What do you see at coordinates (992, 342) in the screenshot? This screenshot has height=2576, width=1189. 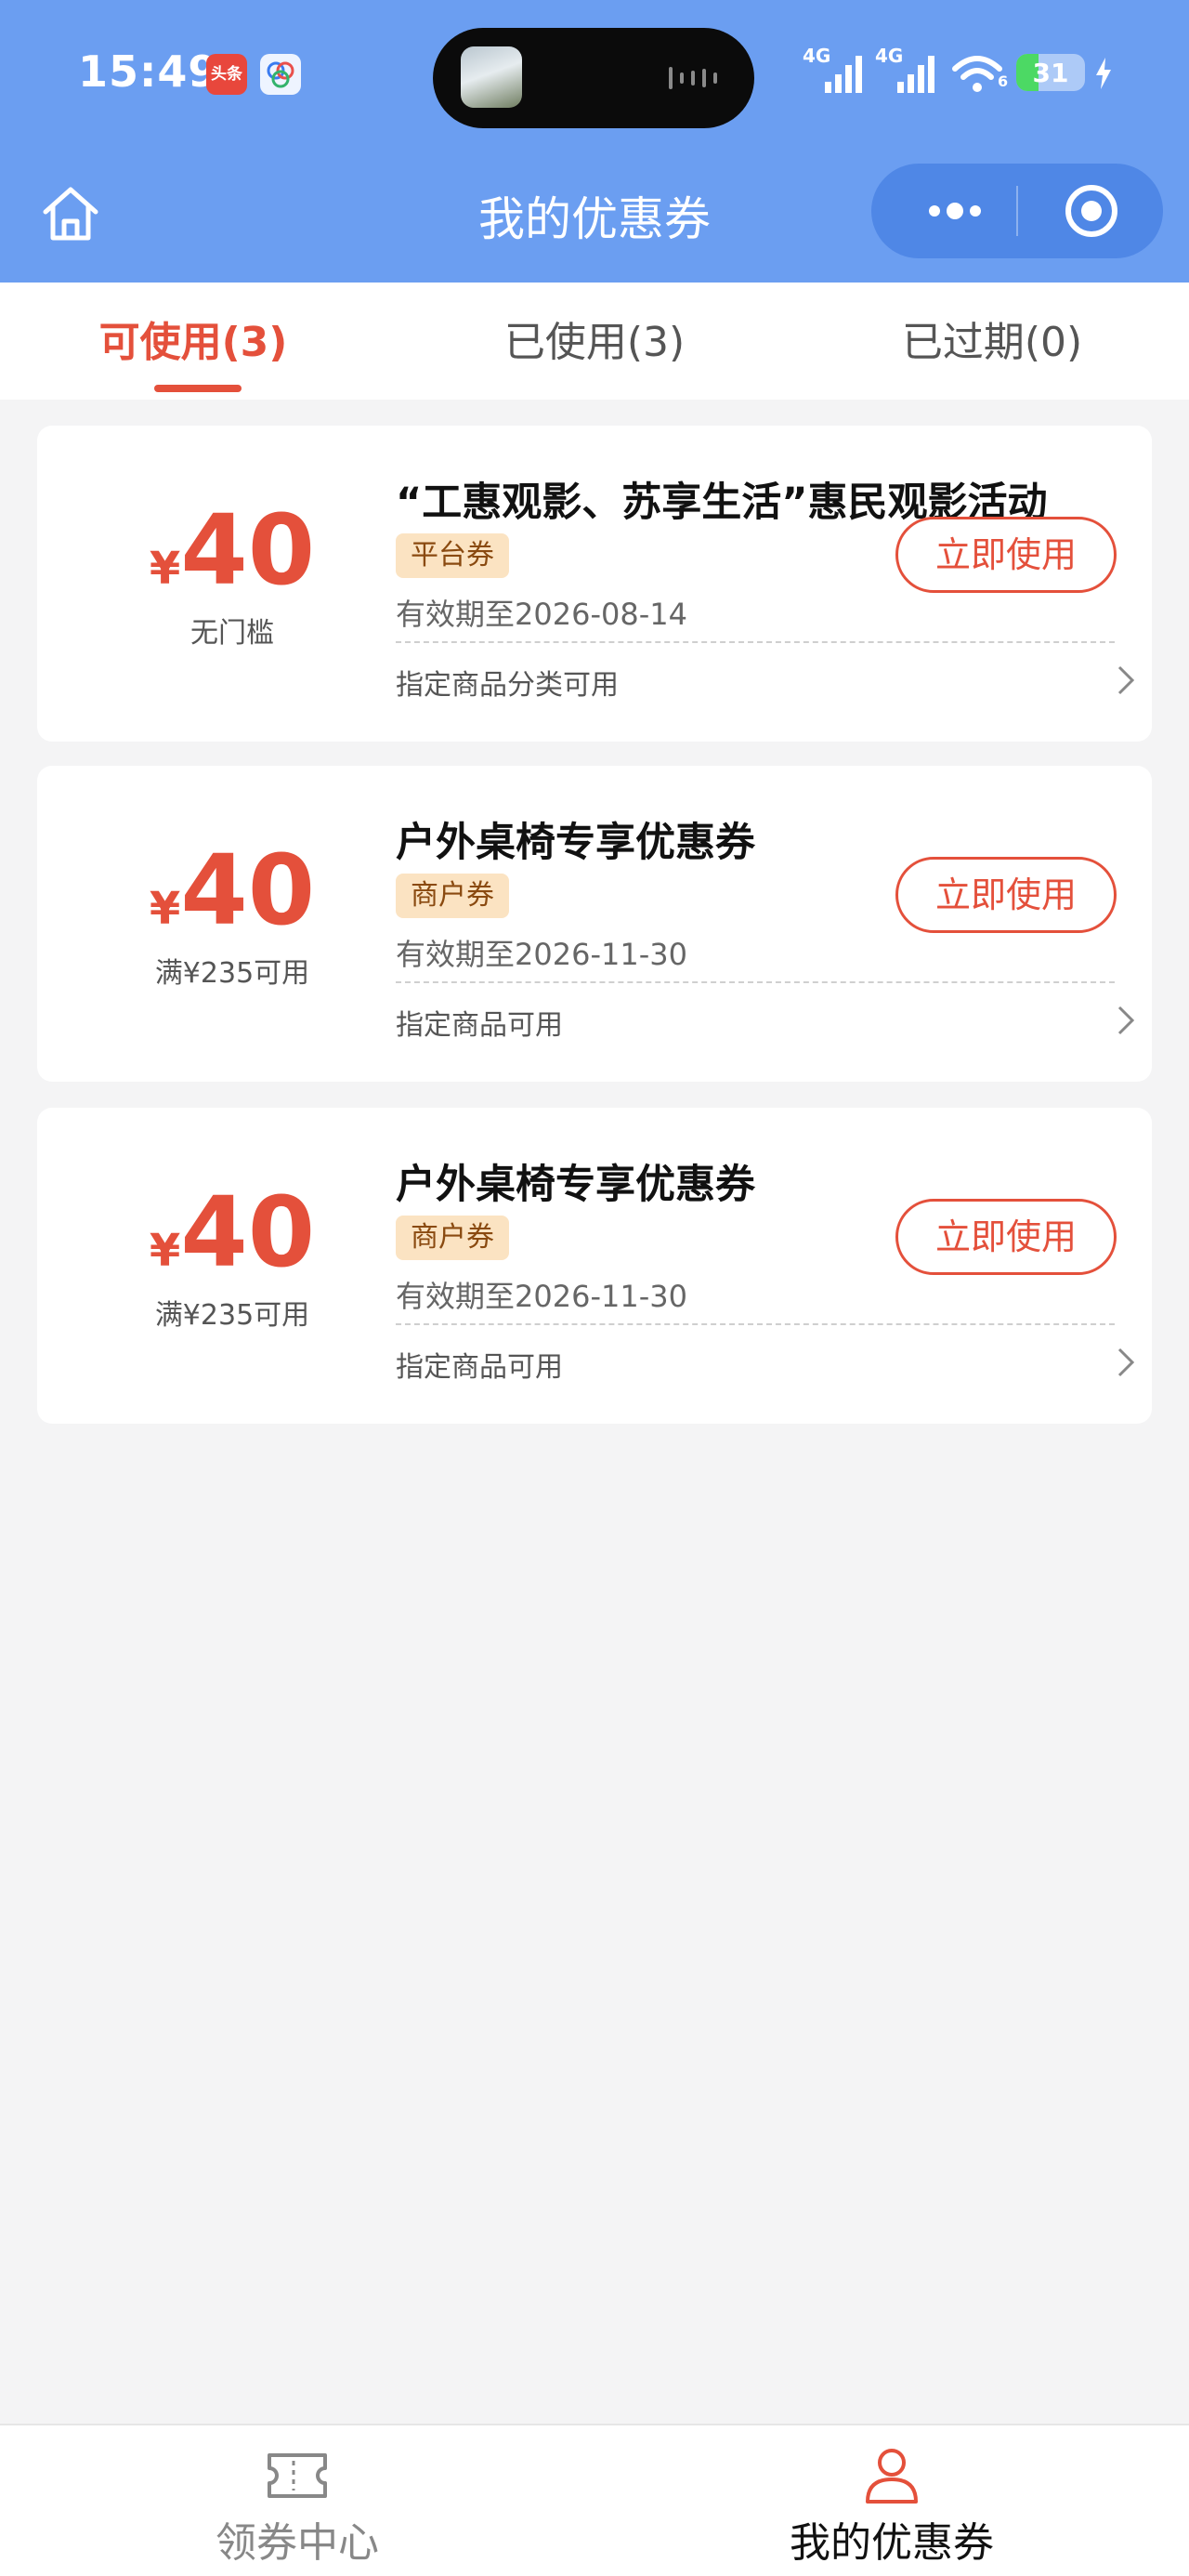 I see `tab-label: 已过期(0)` at bounding box center [992, 342].